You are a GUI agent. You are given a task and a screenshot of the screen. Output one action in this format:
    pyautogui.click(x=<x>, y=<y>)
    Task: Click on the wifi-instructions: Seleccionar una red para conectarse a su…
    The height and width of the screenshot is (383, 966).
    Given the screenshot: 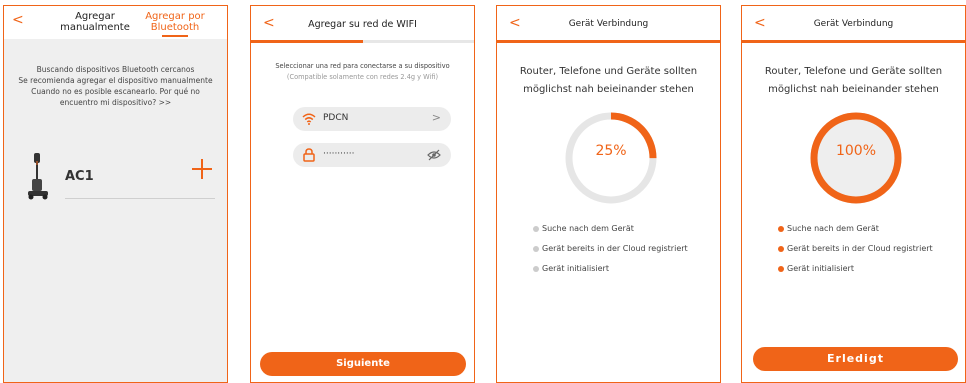 What is the action you would take?
    pyautogui.click(x=362, y=72)
    